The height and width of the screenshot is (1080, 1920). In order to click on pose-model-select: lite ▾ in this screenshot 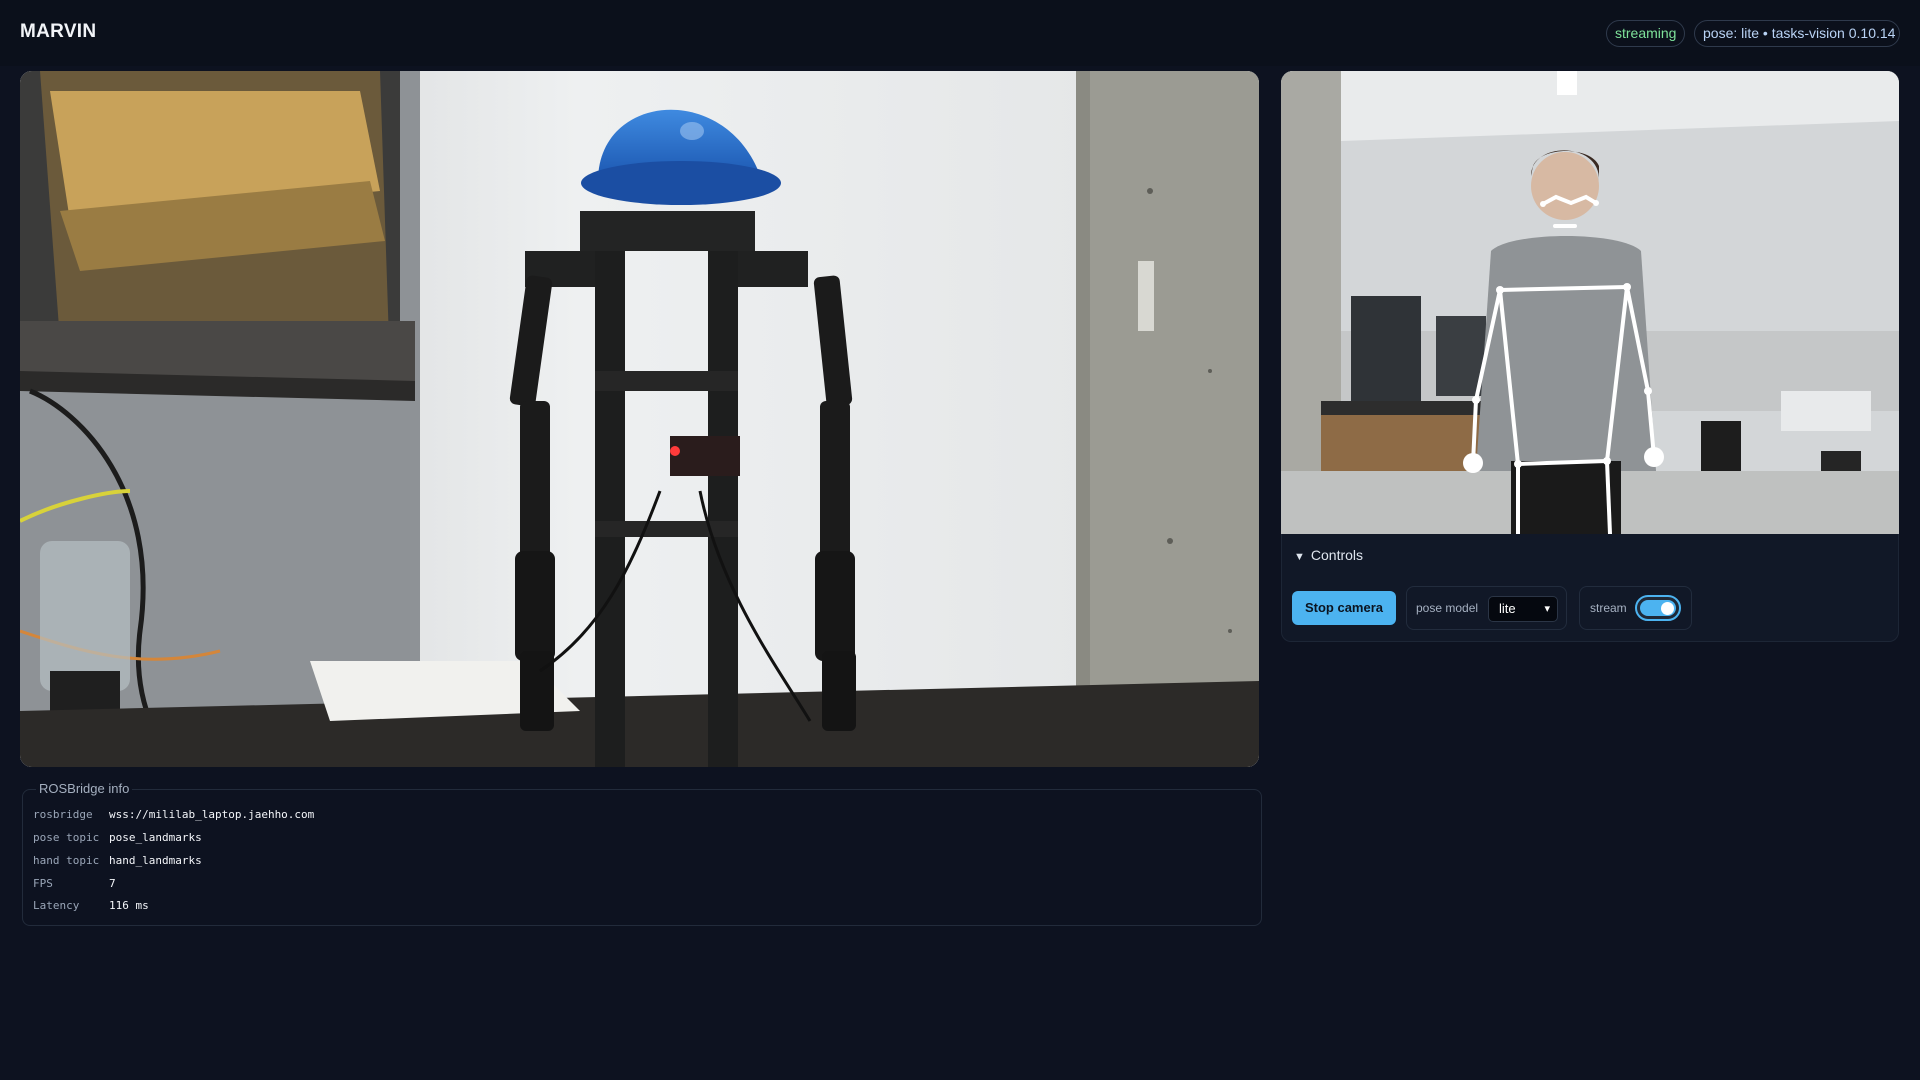, I will do `click(1523, 609)`.